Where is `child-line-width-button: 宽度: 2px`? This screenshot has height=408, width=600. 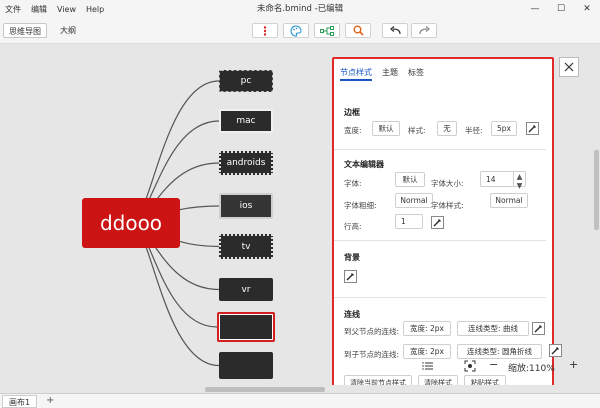
child-line-width-button: 宽度: 2px is located at coordinates (427, 351).